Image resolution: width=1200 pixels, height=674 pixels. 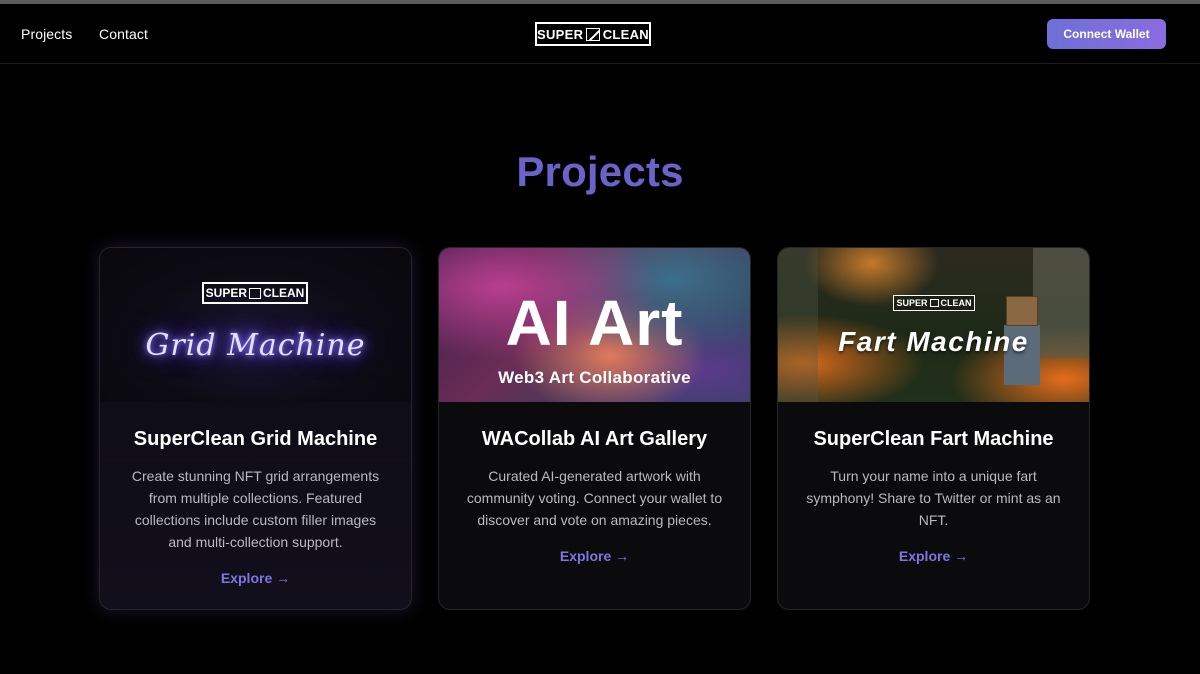 What do you see at coordinates (594, 377) in the screenshot?
I see `banner-subtitle: Web3 Art Collaborative` at bounding box center [594, 377].